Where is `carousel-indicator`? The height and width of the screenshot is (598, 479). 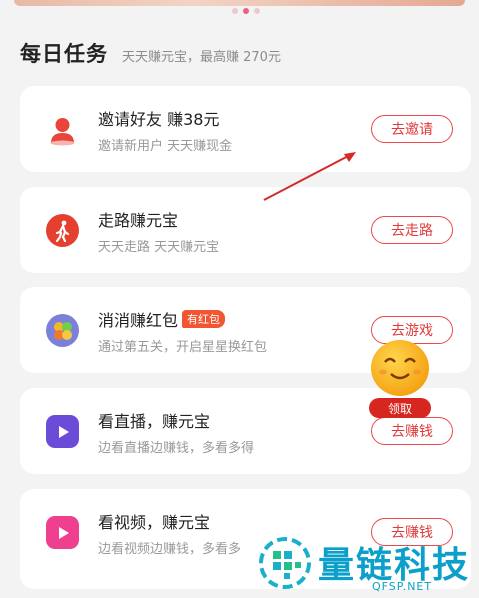
carousel-indicator is located at coordinates (246, 11).